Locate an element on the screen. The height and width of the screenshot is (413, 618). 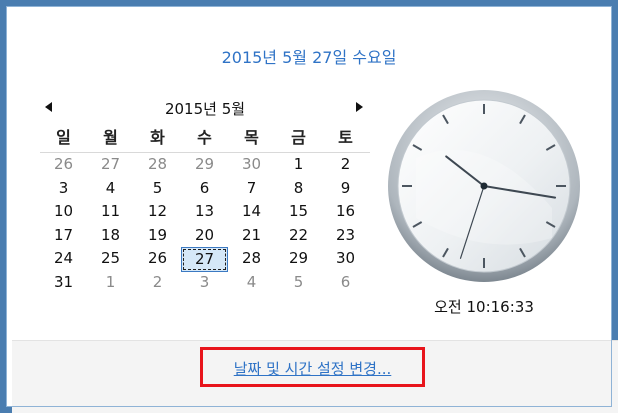
calendar-week-row: 31 1 2 3 4 5 6 is located at coordinates (205, 283).